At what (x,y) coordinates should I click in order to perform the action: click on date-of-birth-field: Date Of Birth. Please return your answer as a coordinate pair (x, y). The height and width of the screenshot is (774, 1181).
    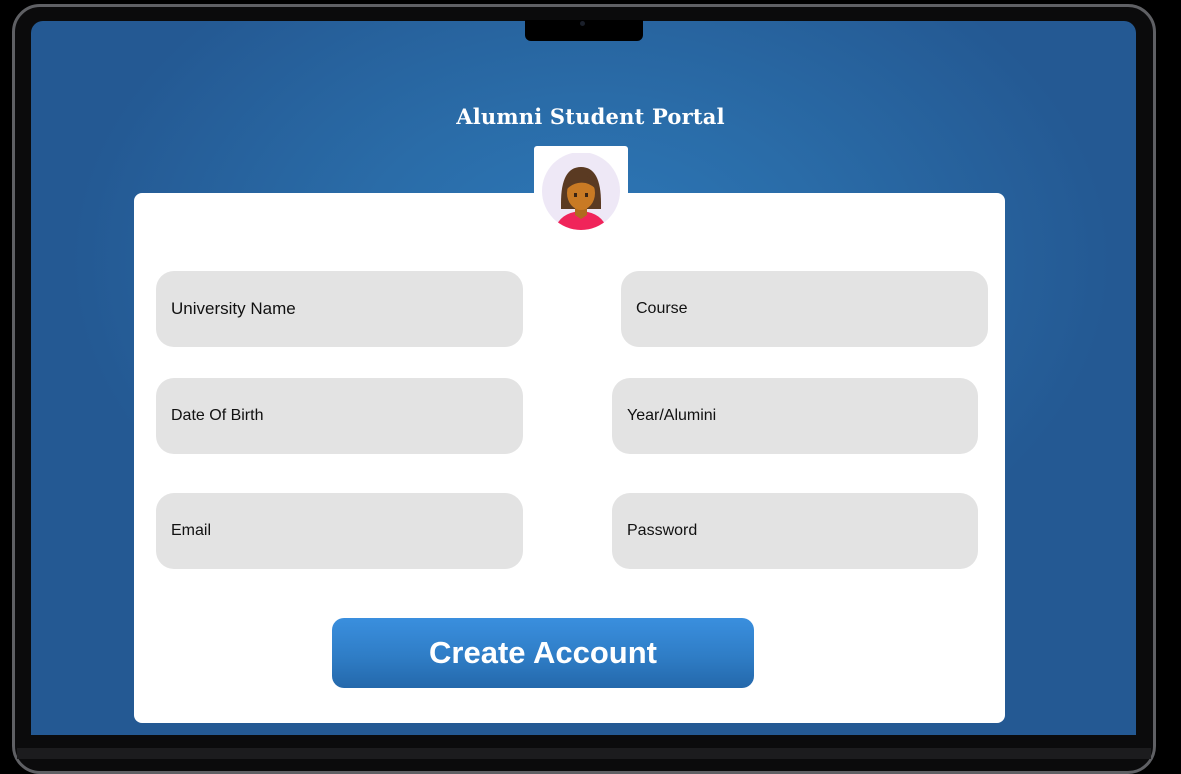
    Looking at the image, I should click on (339, 416).